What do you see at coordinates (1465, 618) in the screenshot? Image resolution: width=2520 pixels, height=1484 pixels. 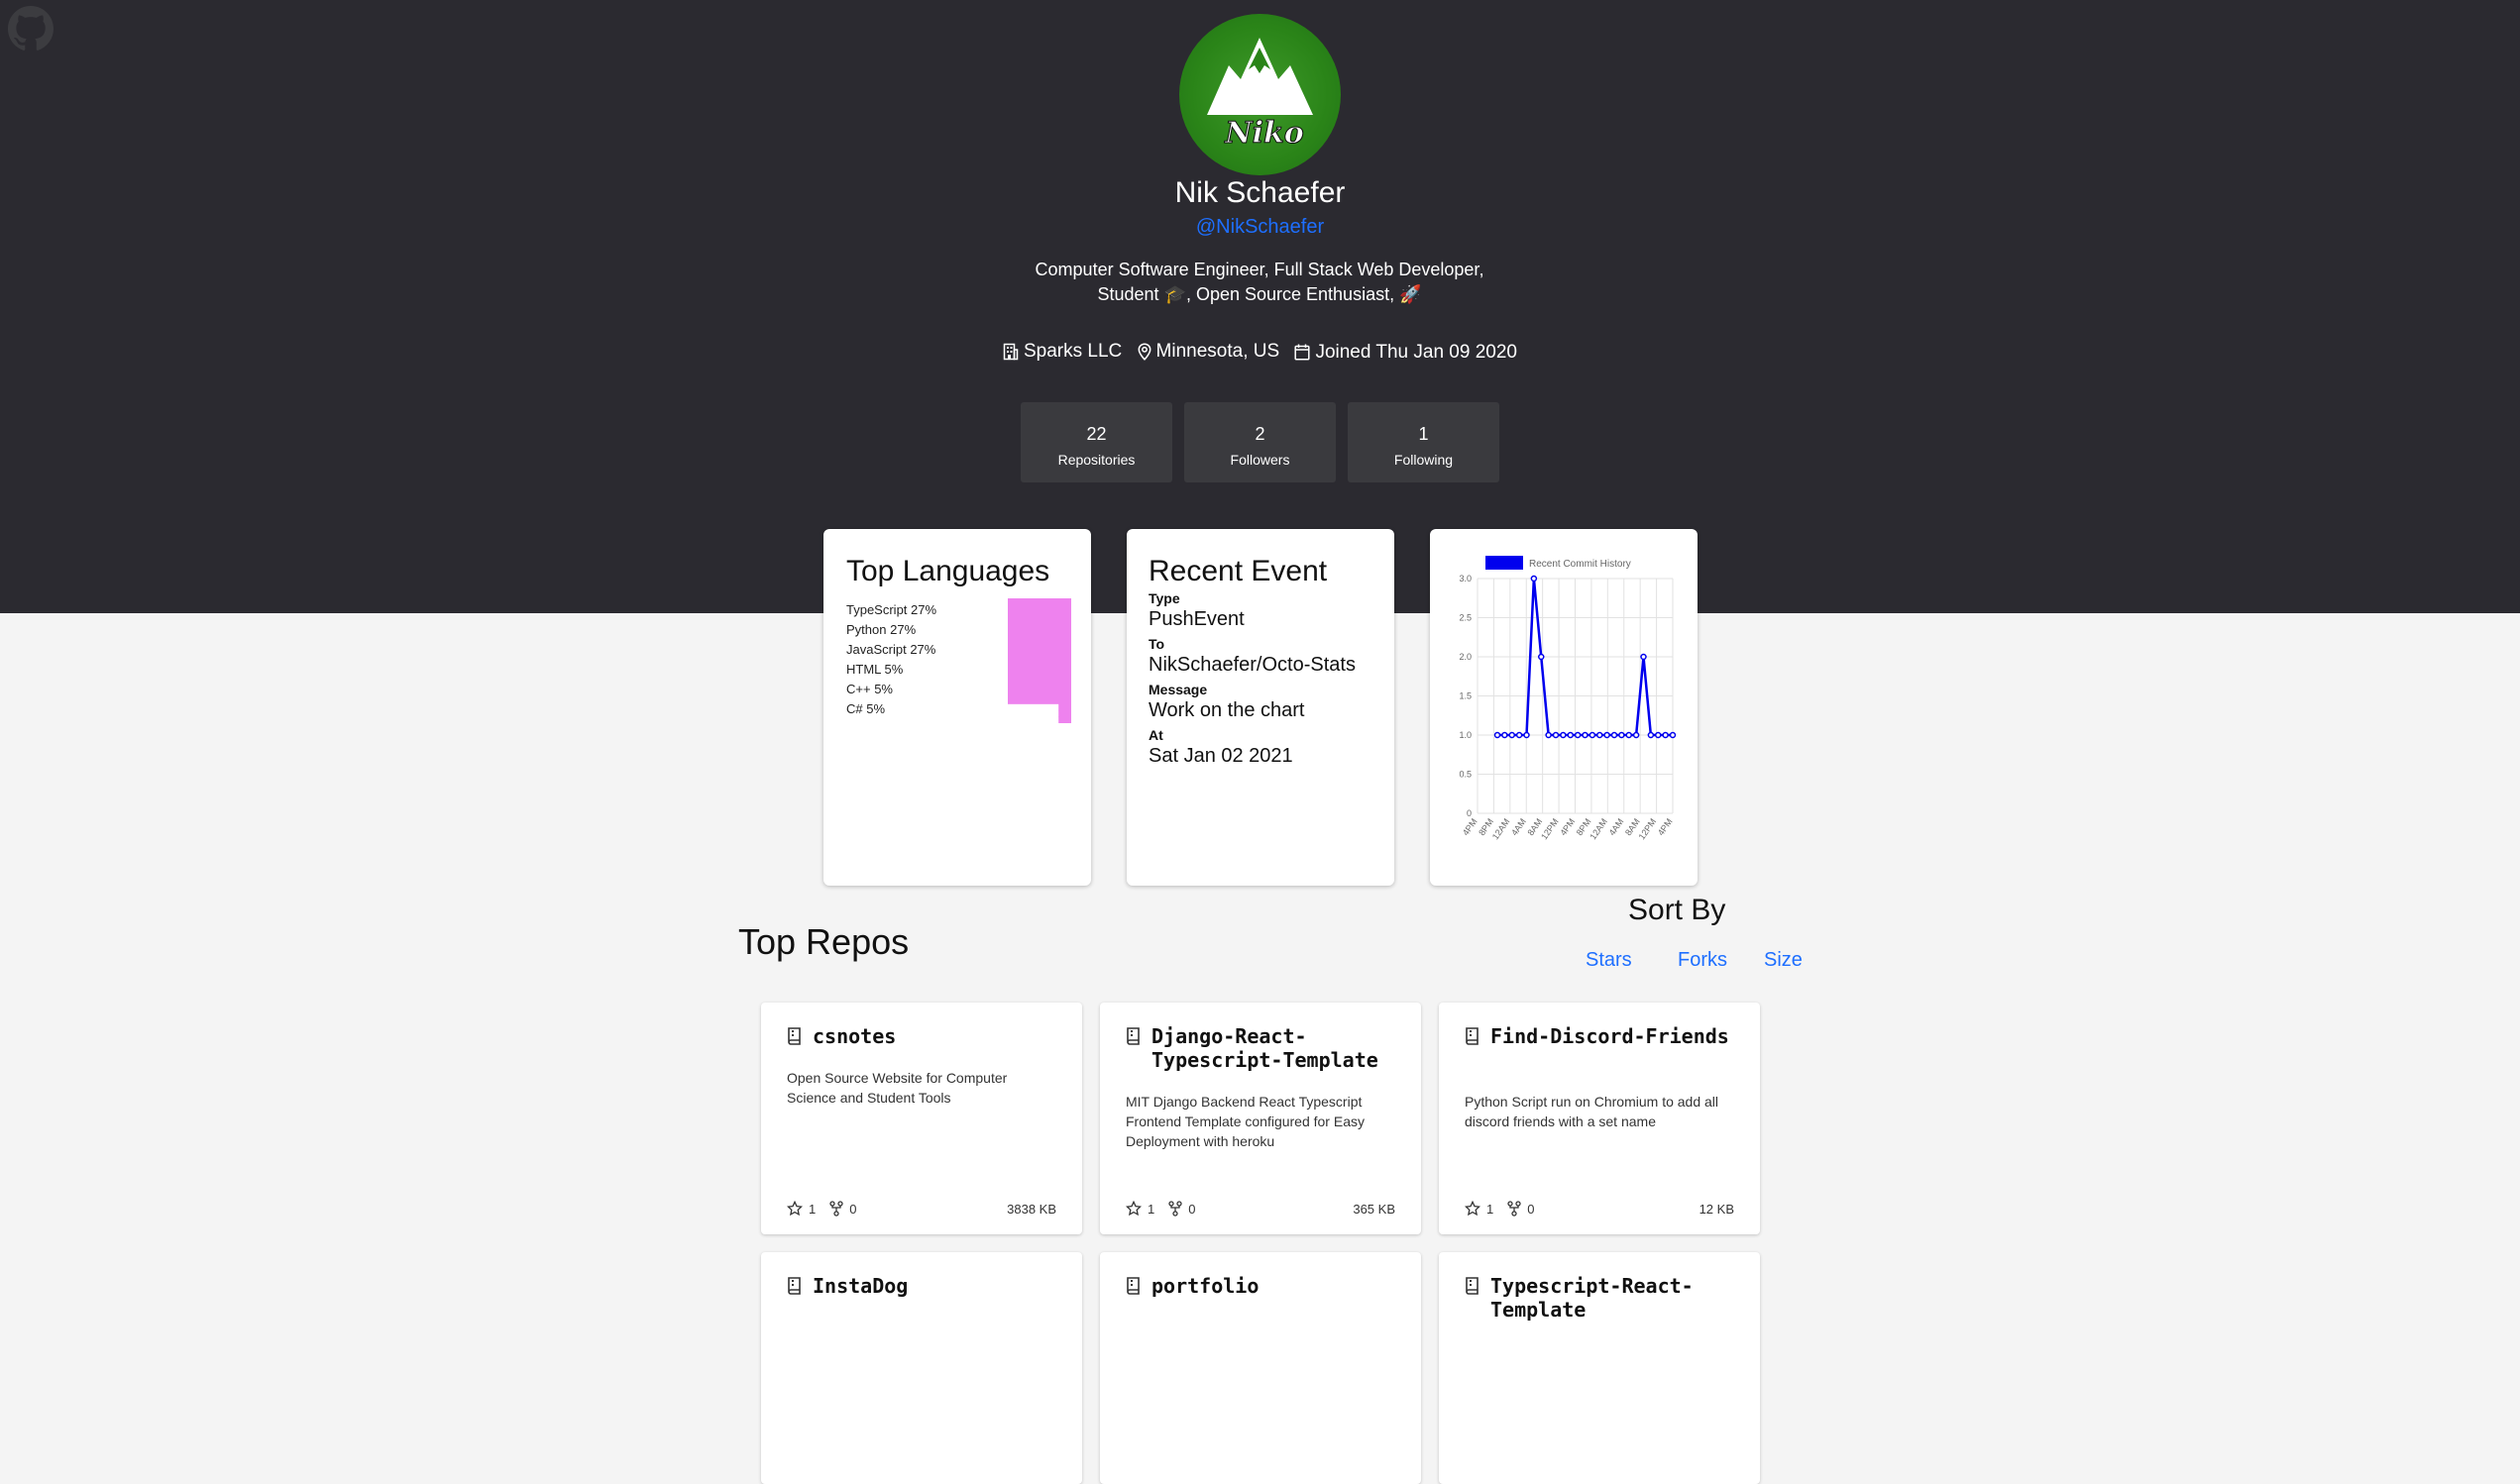 I see `y-tick-label: 2.5` at bounding box center [1465, 618].